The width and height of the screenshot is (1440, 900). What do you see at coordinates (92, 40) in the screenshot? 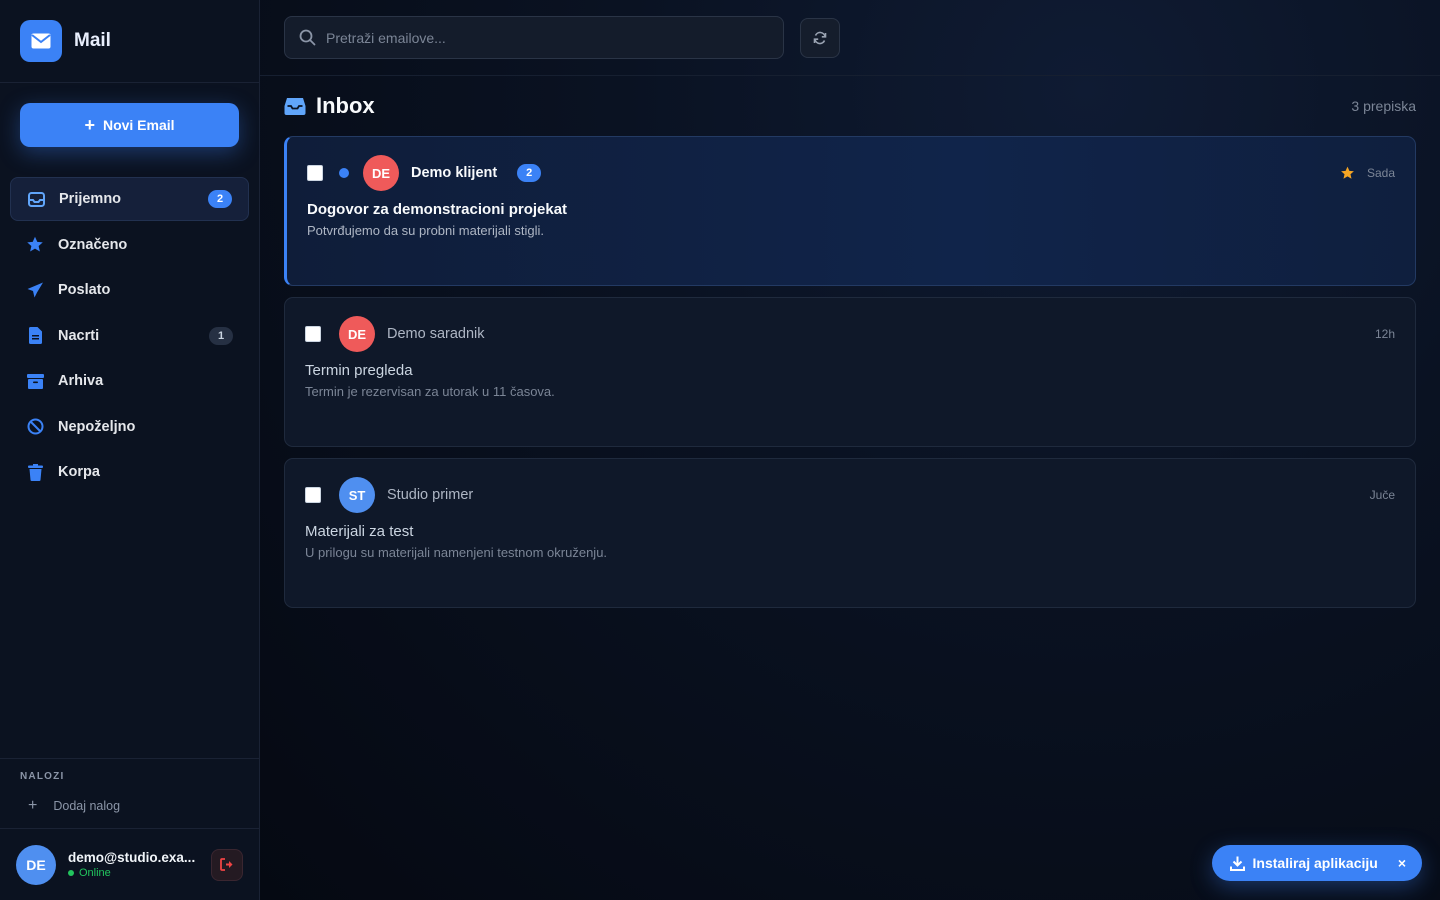
I see `app-title: Mail` at bounding box center [92, 40].